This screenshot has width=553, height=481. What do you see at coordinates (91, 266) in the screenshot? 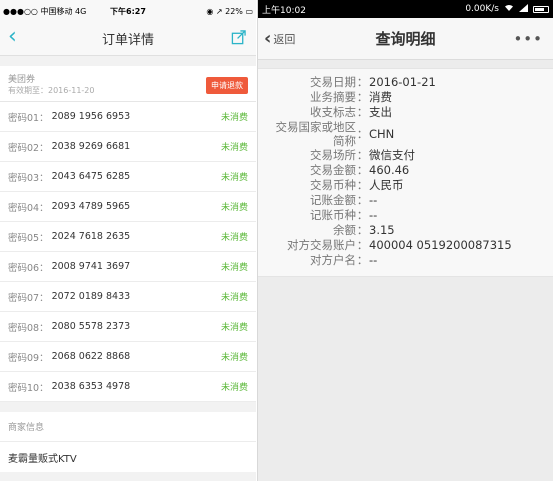
I see `code-value: 2008 9741 3697` at bounding box center [91, 266].